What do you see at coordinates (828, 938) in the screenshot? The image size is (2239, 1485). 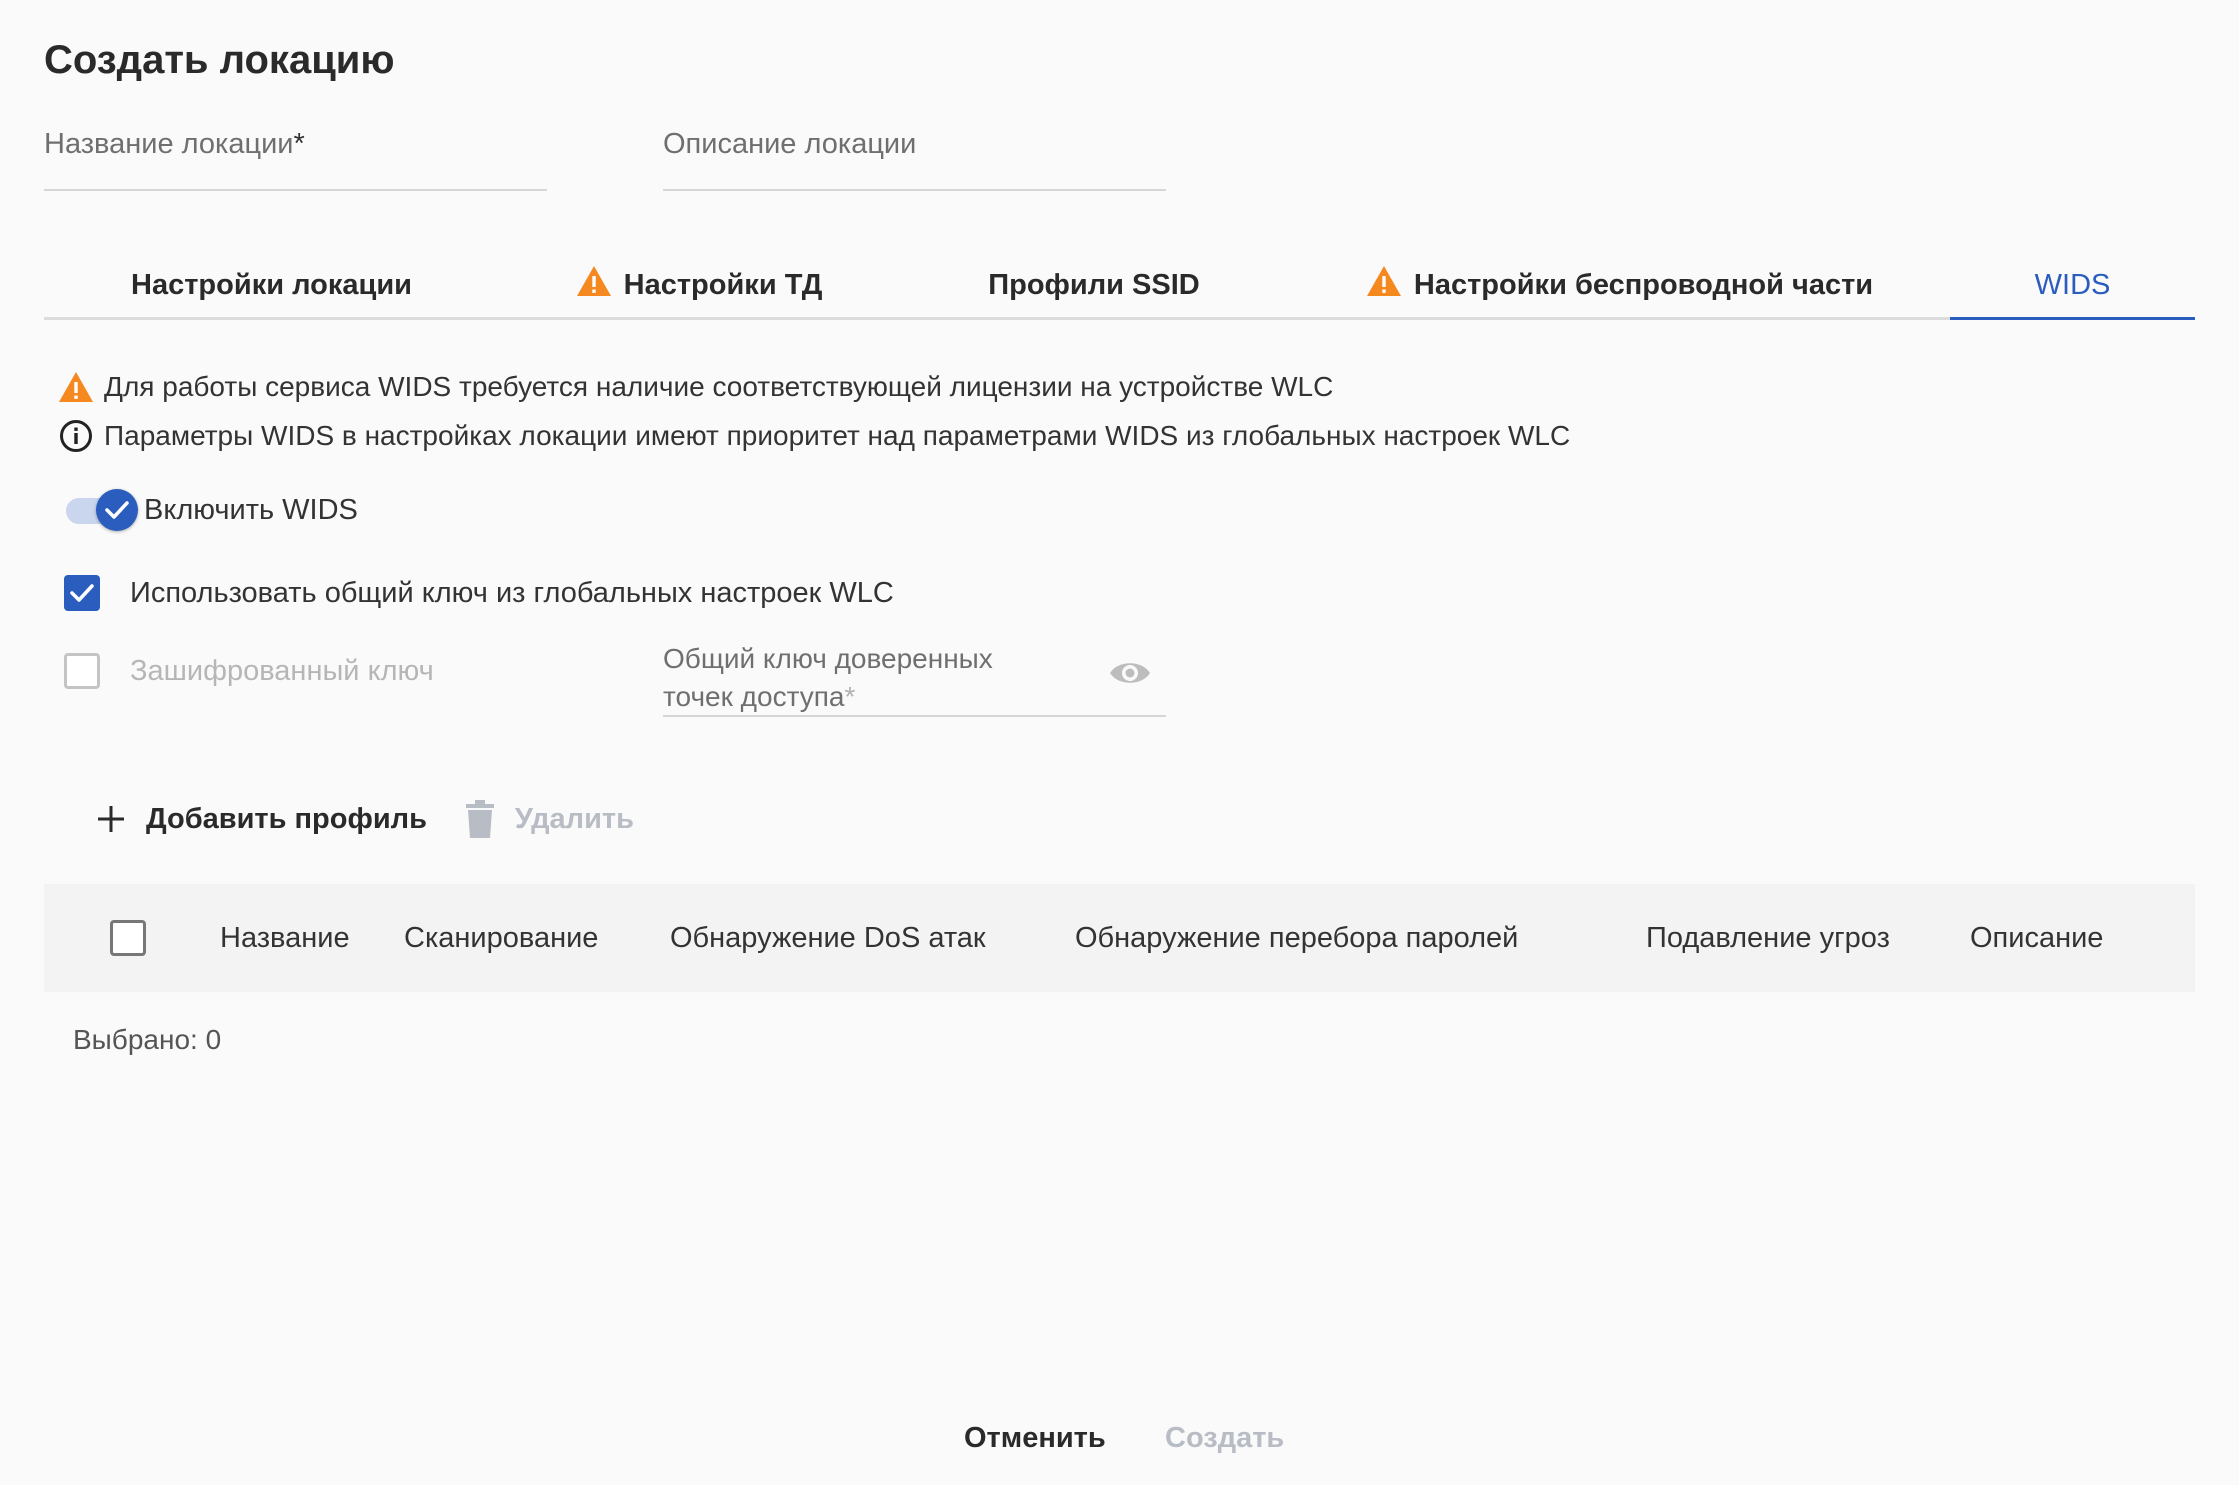 I see `column-header-dos-detection: Обнаружение DoS атак` at bounding box center [828, 938].